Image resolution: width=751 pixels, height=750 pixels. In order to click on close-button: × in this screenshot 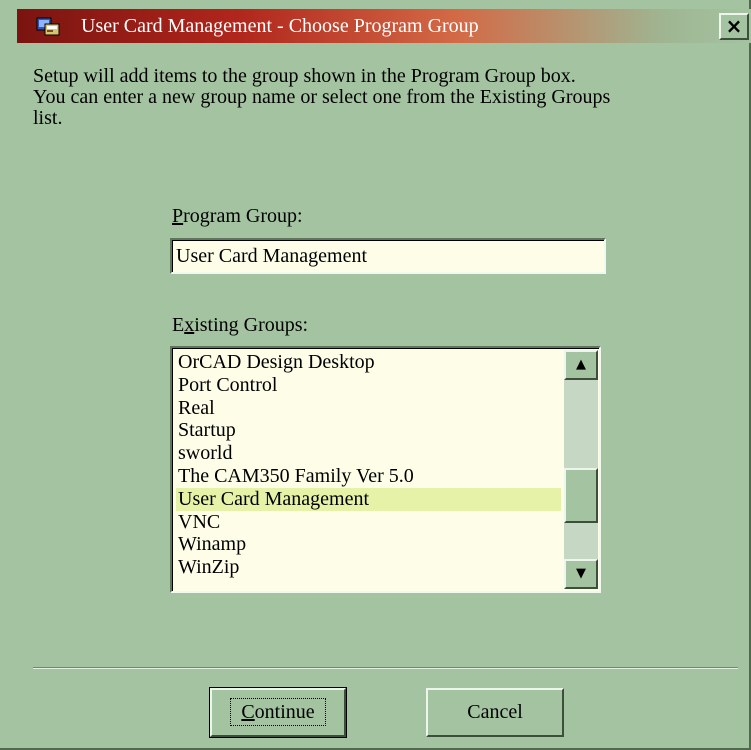, I will do `click(734, 26)`.